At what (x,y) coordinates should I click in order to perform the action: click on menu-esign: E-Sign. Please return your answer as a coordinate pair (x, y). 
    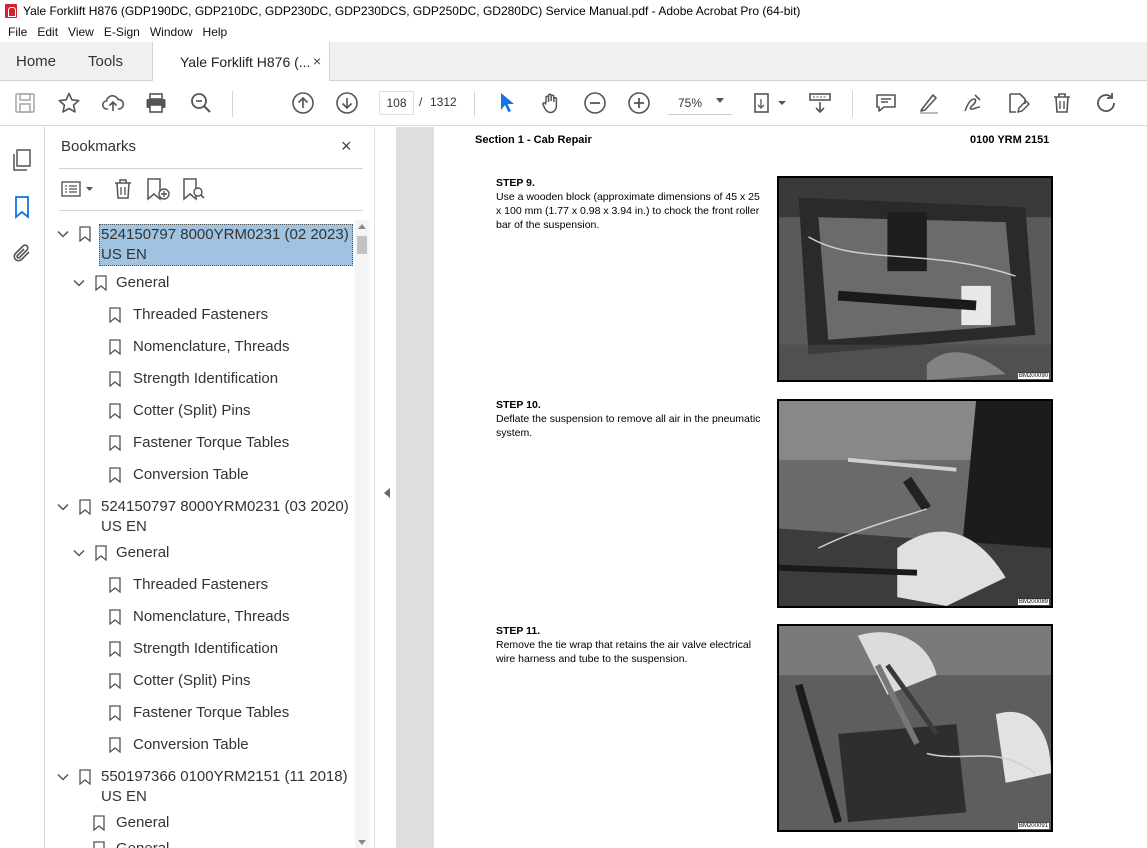
    Looking at the image, I should click on (122, 32).